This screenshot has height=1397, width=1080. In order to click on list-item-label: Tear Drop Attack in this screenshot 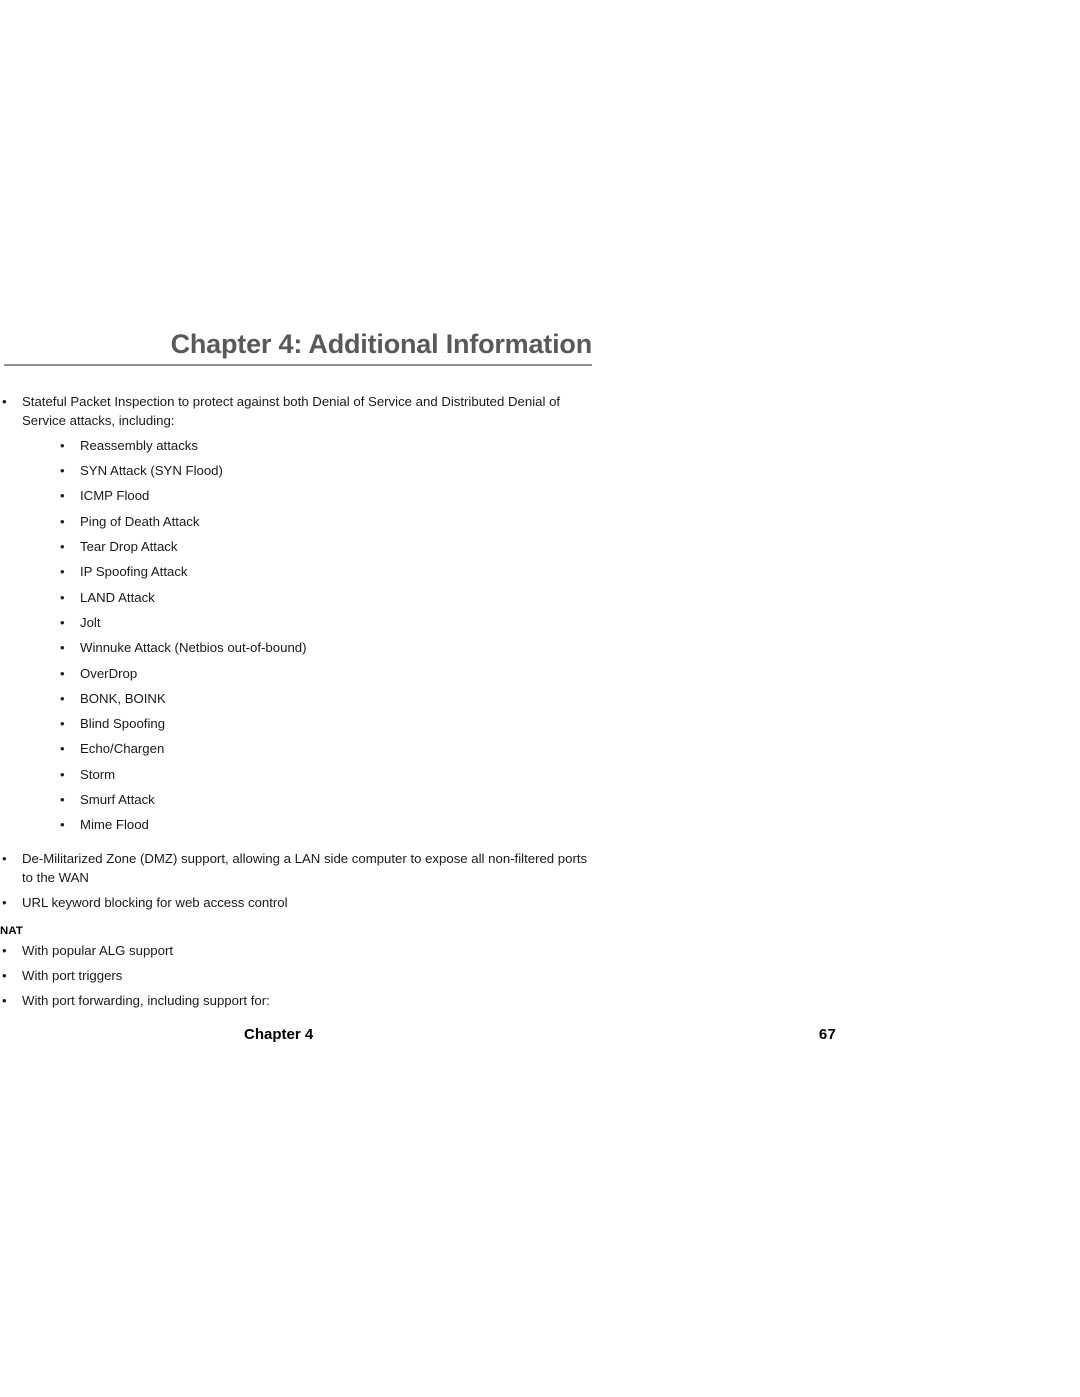, I will do `click(129, 547)`.